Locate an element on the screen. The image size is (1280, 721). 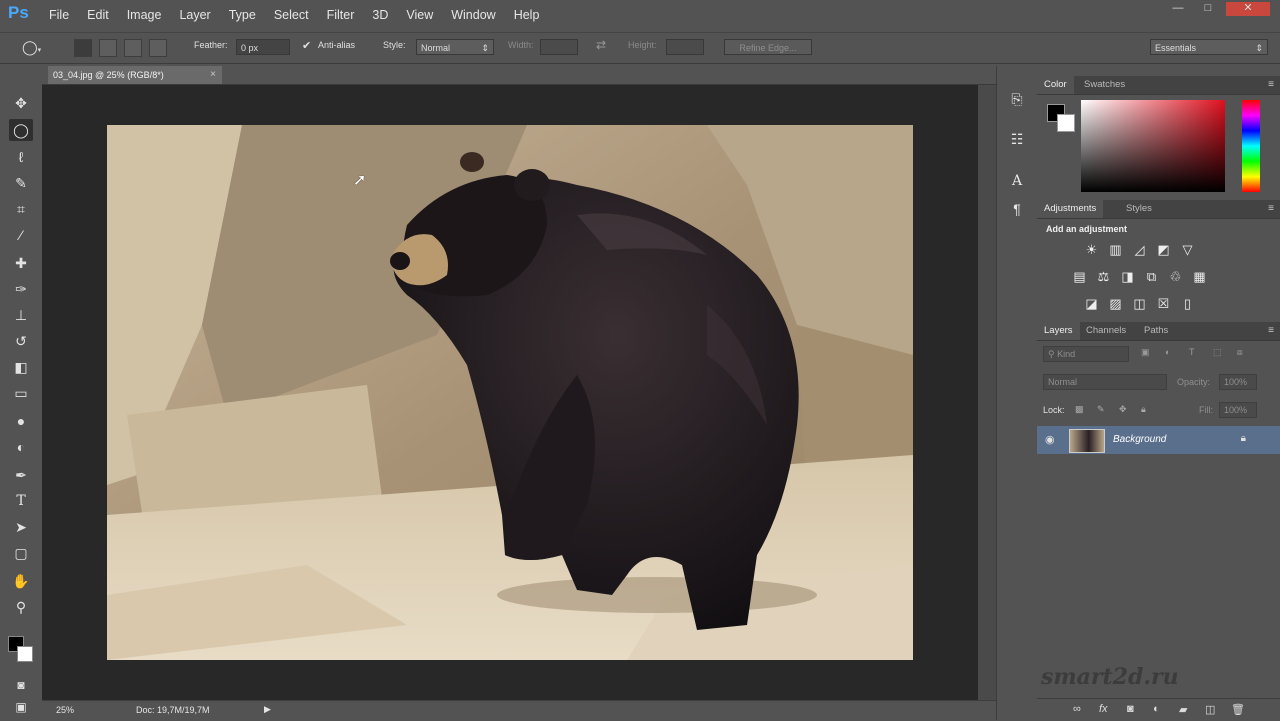
layer-row-background: ◉ Background 🔒︎ is located at coordinates (1158, 440).